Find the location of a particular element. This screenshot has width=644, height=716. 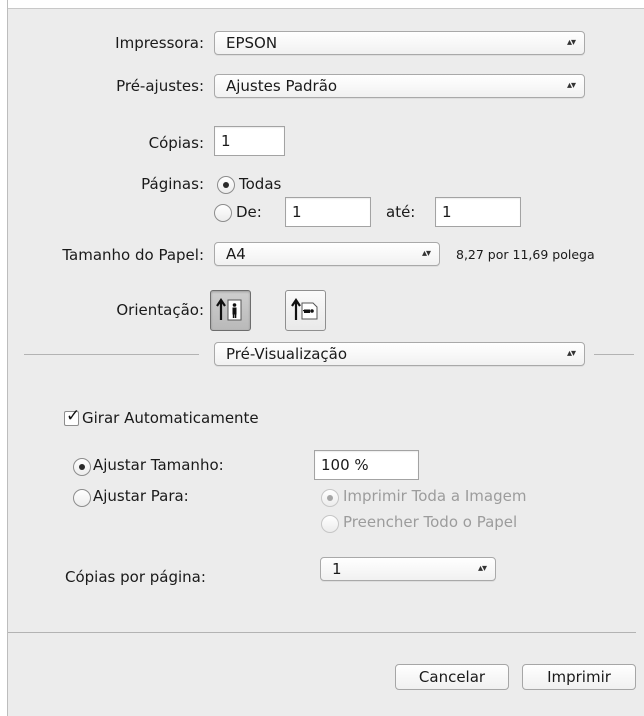

copies-per-page-popup: 1 ▴▾ is located at coordinates (408, 569).